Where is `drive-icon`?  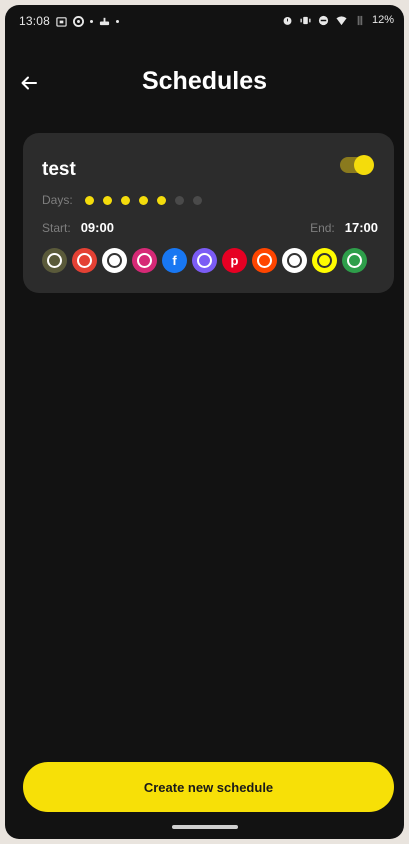 drive-icon is located at coordinates (114, 260).